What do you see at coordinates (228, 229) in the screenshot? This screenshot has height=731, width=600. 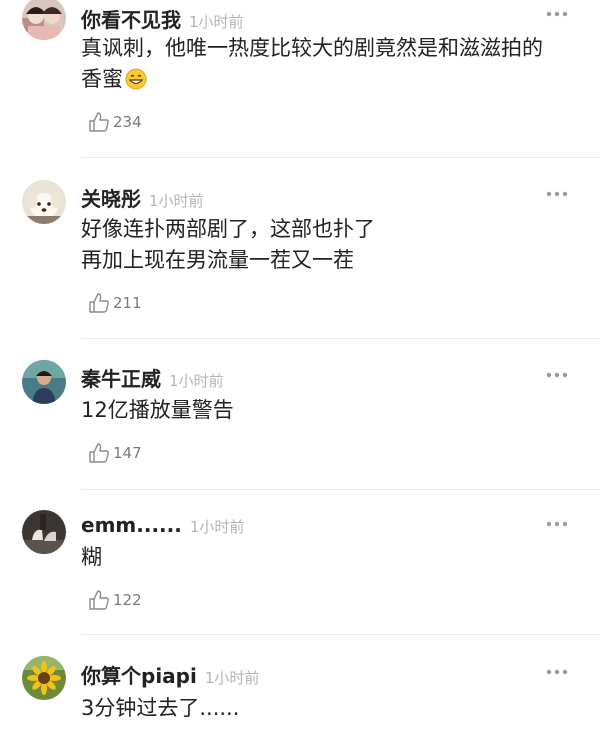 I see `comment-line: 好像连扑两部剧了，这部也扑了` at bounding box center [228, 229].